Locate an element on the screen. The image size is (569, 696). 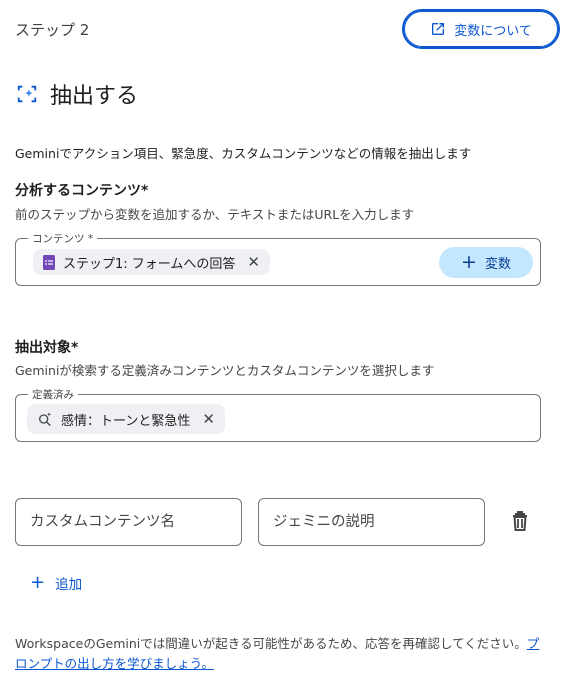
gemini-description-input is located at coordinates (371, 522).